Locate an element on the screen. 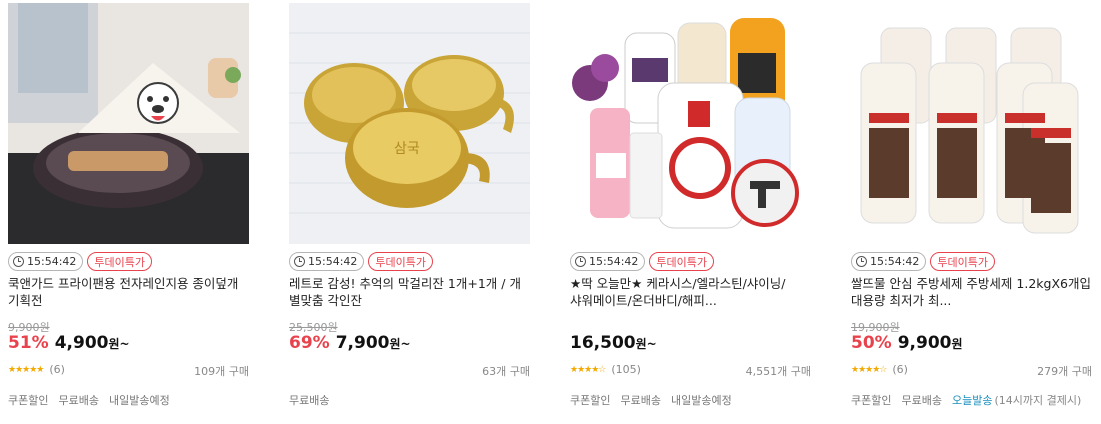  title-line: 레트로 감성! 추억의 막걸리잔 1개+1개 / 개 is located at coordinates (405, 283).